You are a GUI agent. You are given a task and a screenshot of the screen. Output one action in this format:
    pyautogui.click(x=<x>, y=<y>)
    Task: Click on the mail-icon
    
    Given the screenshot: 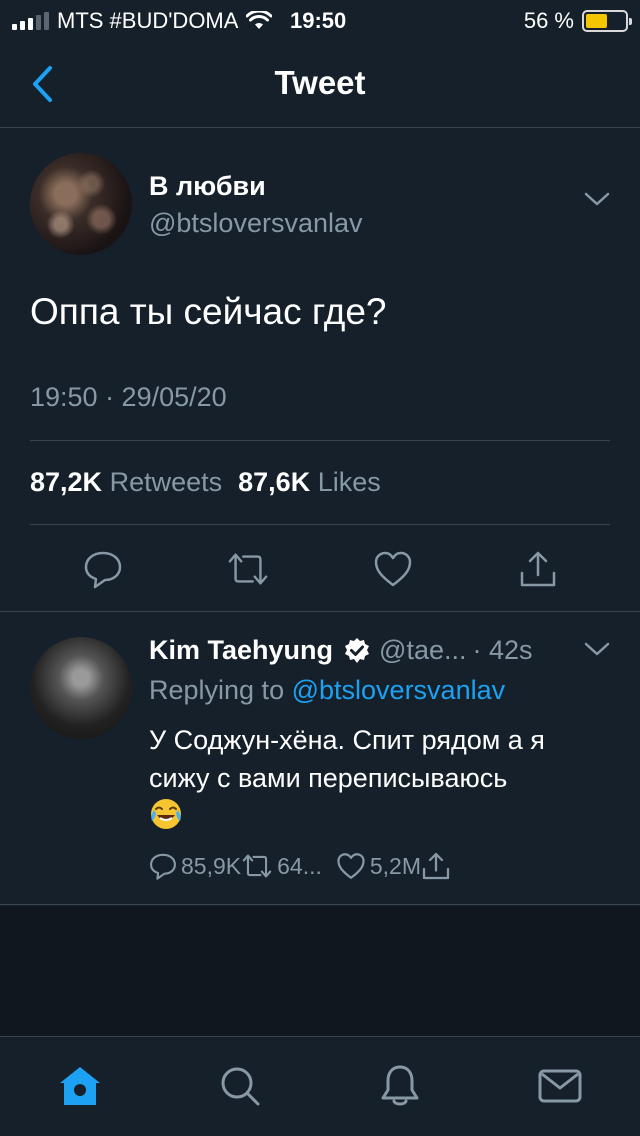 What is the action you would take?
    pyautogui.click(x=560, y=1086)
    